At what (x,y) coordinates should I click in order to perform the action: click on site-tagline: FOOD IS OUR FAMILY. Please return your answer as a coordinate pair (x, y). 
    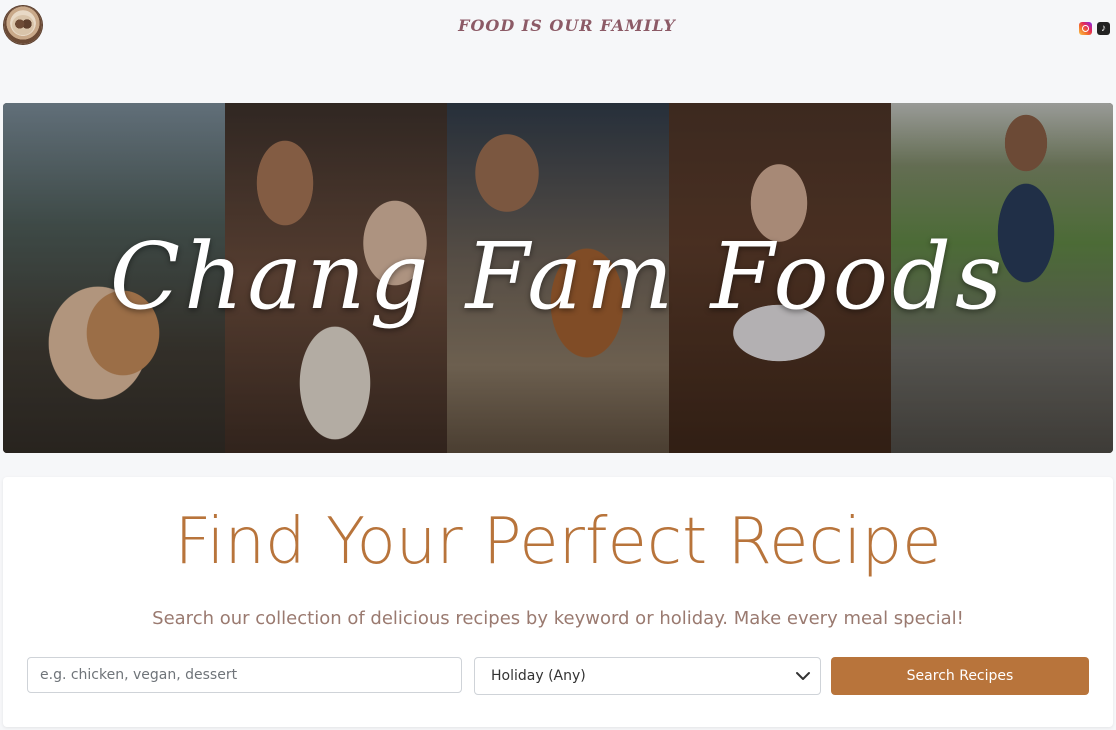
    Looking at the image, I should click on (567, 25).